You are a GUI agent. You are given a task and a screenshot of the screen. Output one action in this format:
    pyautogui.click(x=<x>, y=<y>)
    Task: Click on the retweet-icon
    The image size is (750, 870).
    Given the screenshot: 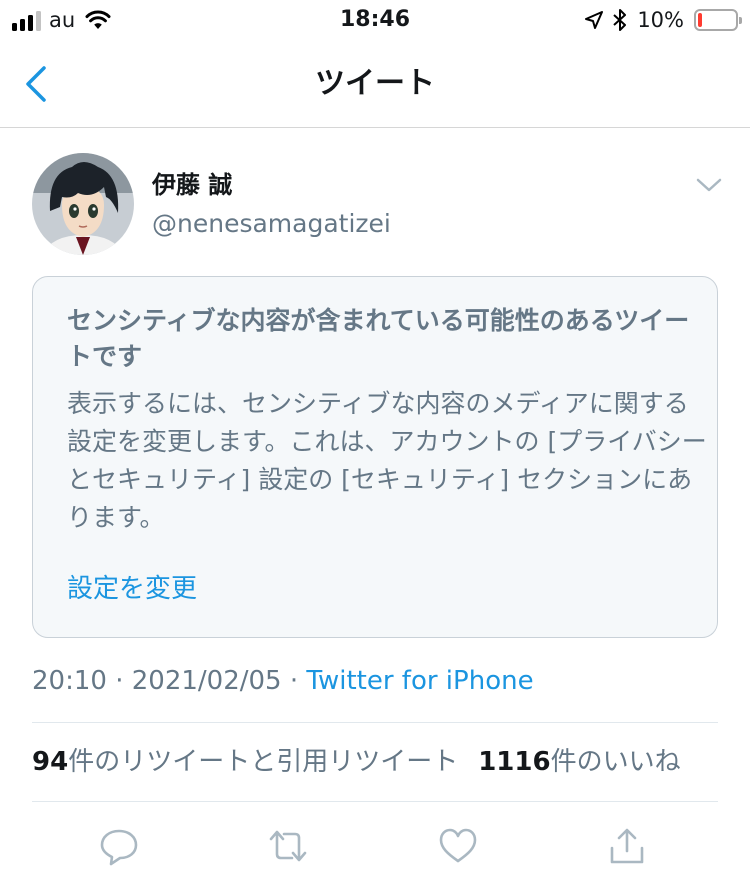 What is the action you would take?
    pyautogui.click(x=288, y=846)
    